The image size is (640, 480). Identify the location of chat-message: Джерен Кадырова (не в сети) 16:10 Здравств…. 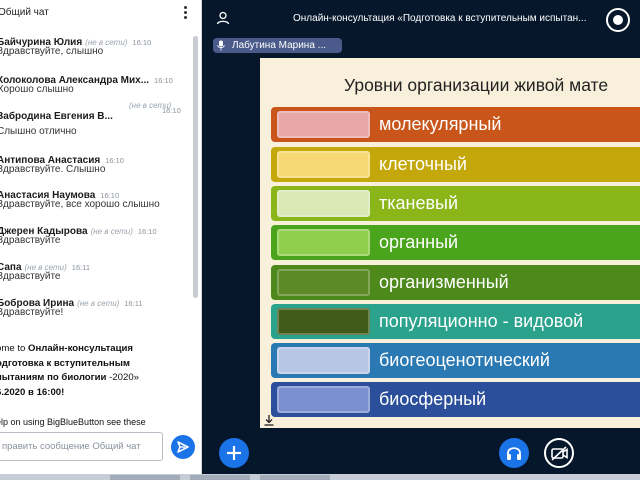
(95, 233).